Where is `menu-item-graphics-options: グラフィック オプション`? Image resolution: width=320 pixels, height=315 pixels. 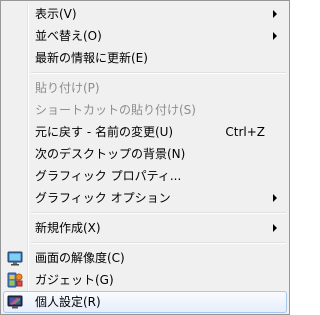 menu-item-graphics-options: グラフィック オプション is located at coordinates (145, 198).